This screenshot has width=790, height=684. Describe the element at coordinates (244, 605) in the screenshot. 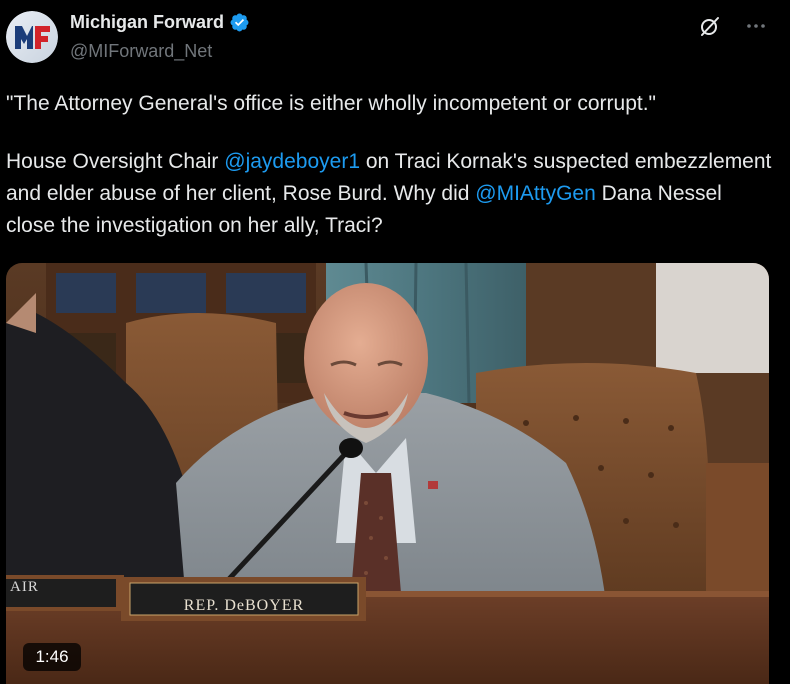

I see `nameplate-text: REP. DeBOYER` at that location.